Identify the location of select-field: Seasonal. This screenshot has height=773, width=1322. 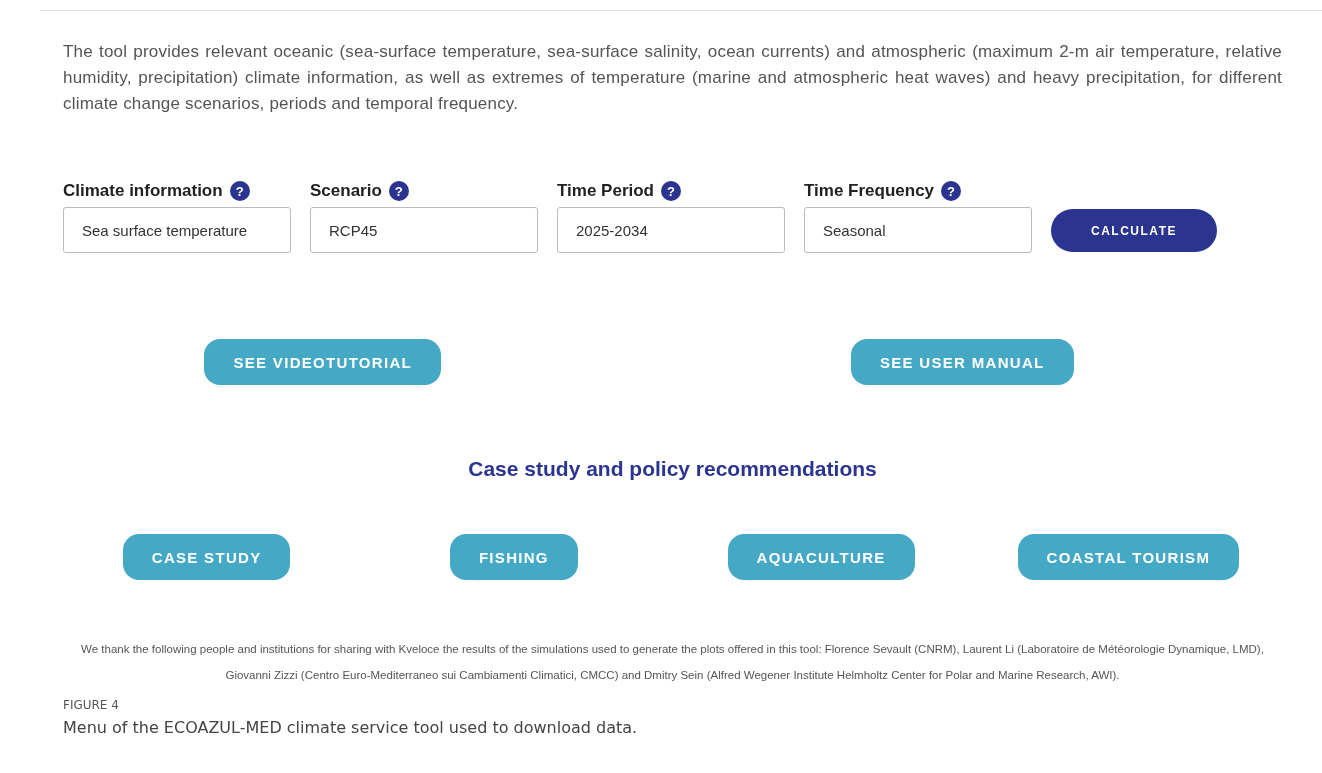
(918, 230).